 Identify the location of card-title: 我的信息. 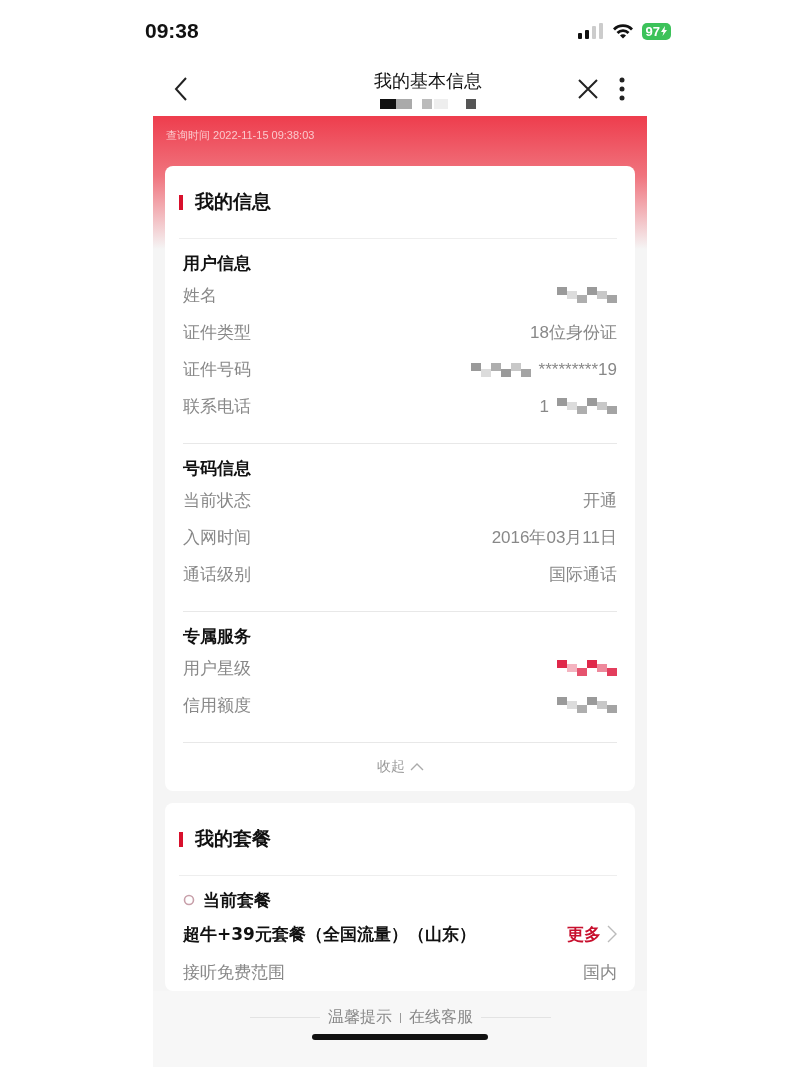
(233, 201).